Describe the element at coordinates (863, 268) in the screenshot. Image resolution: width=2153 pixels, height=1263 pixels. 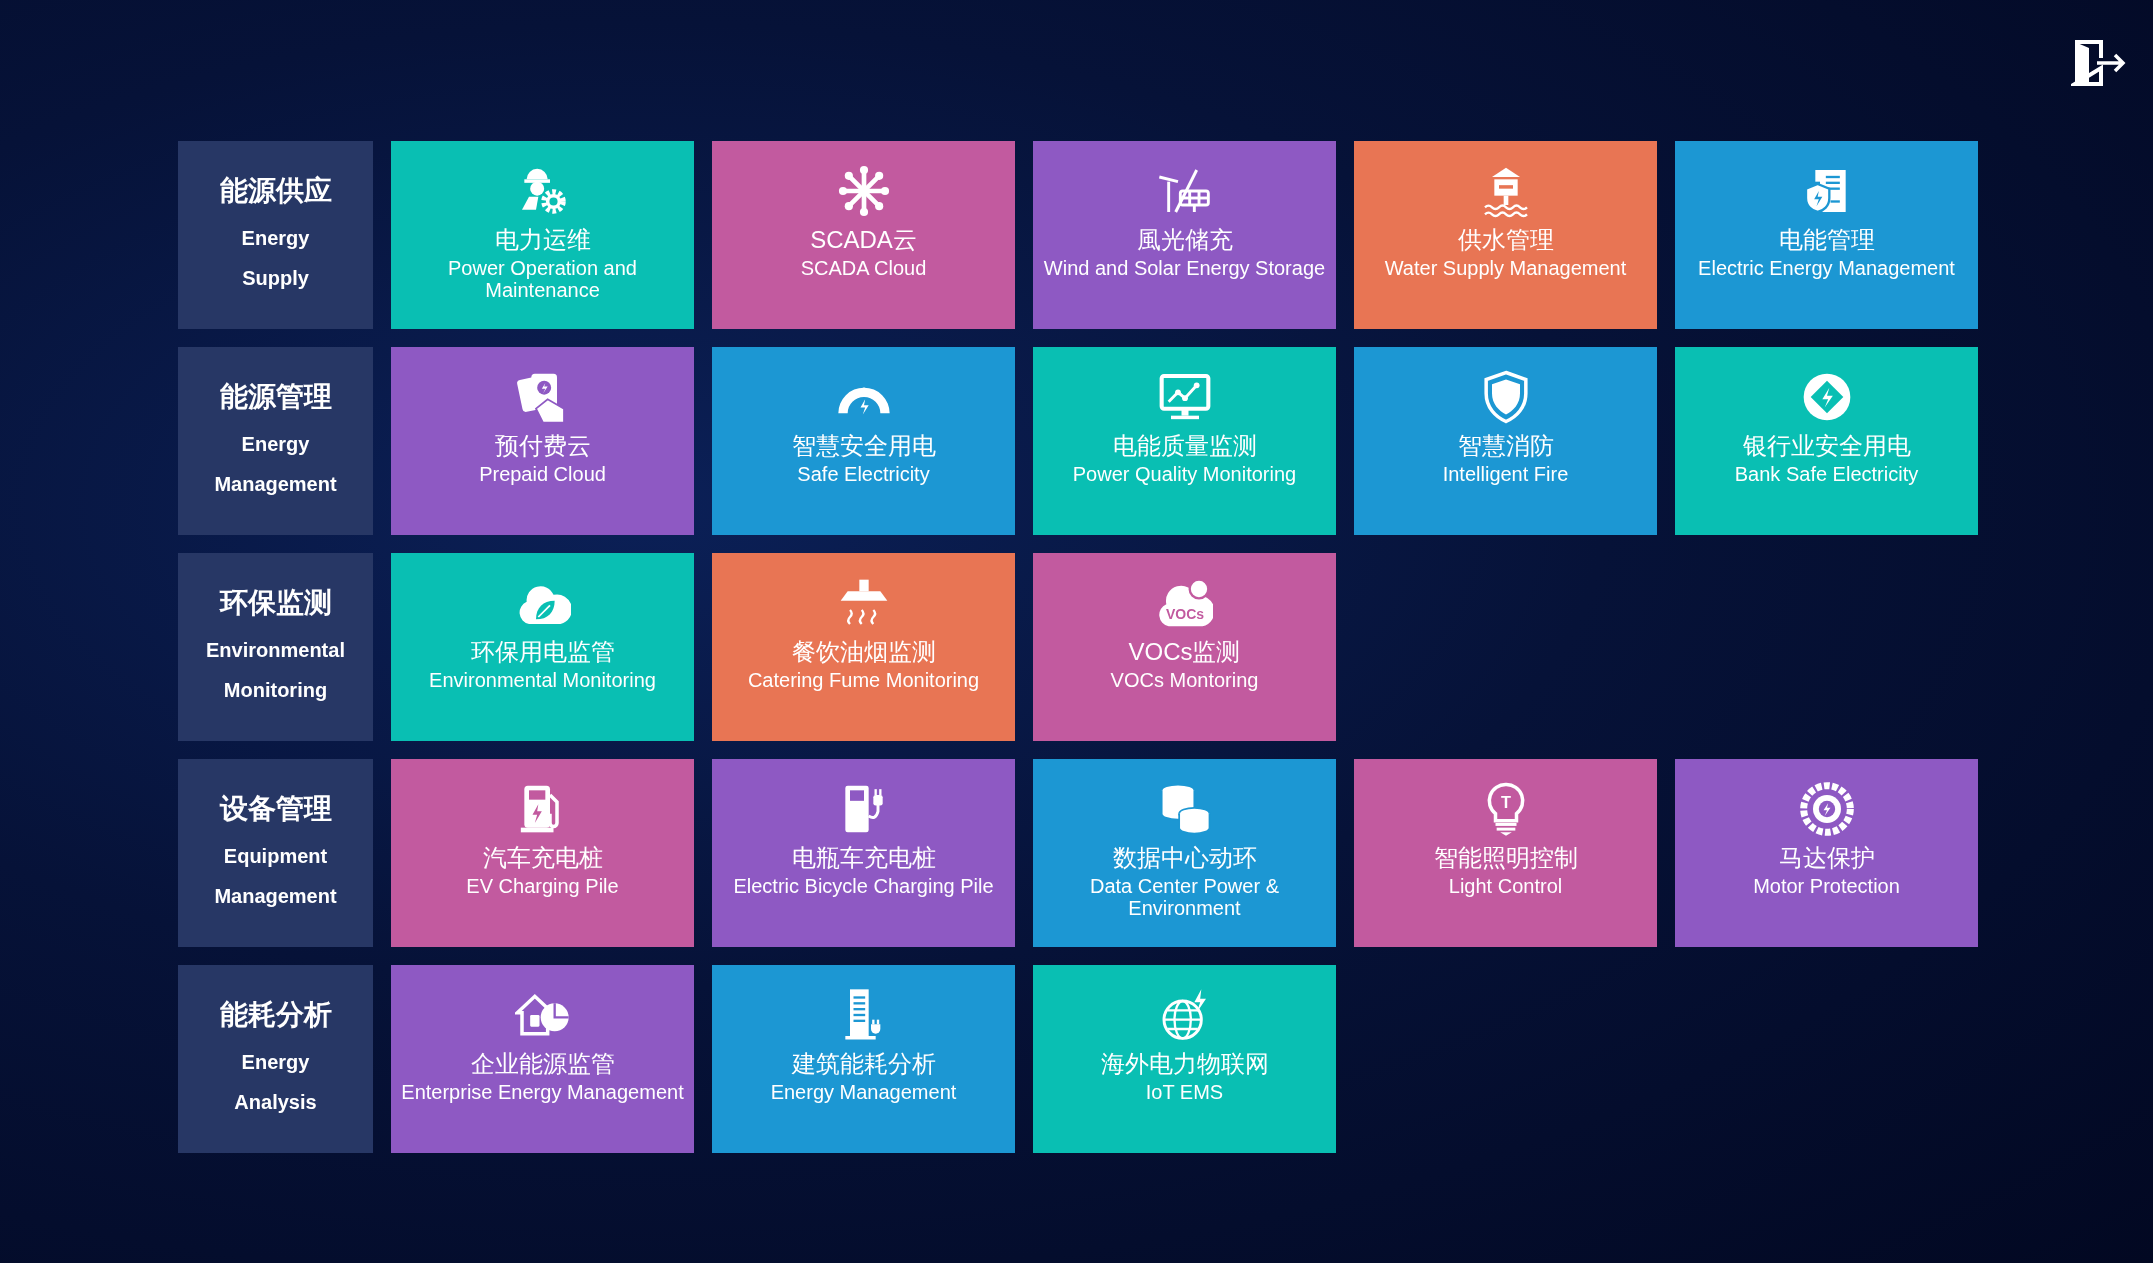
I see `module-subtitle: SCADA Cloud` at that location.